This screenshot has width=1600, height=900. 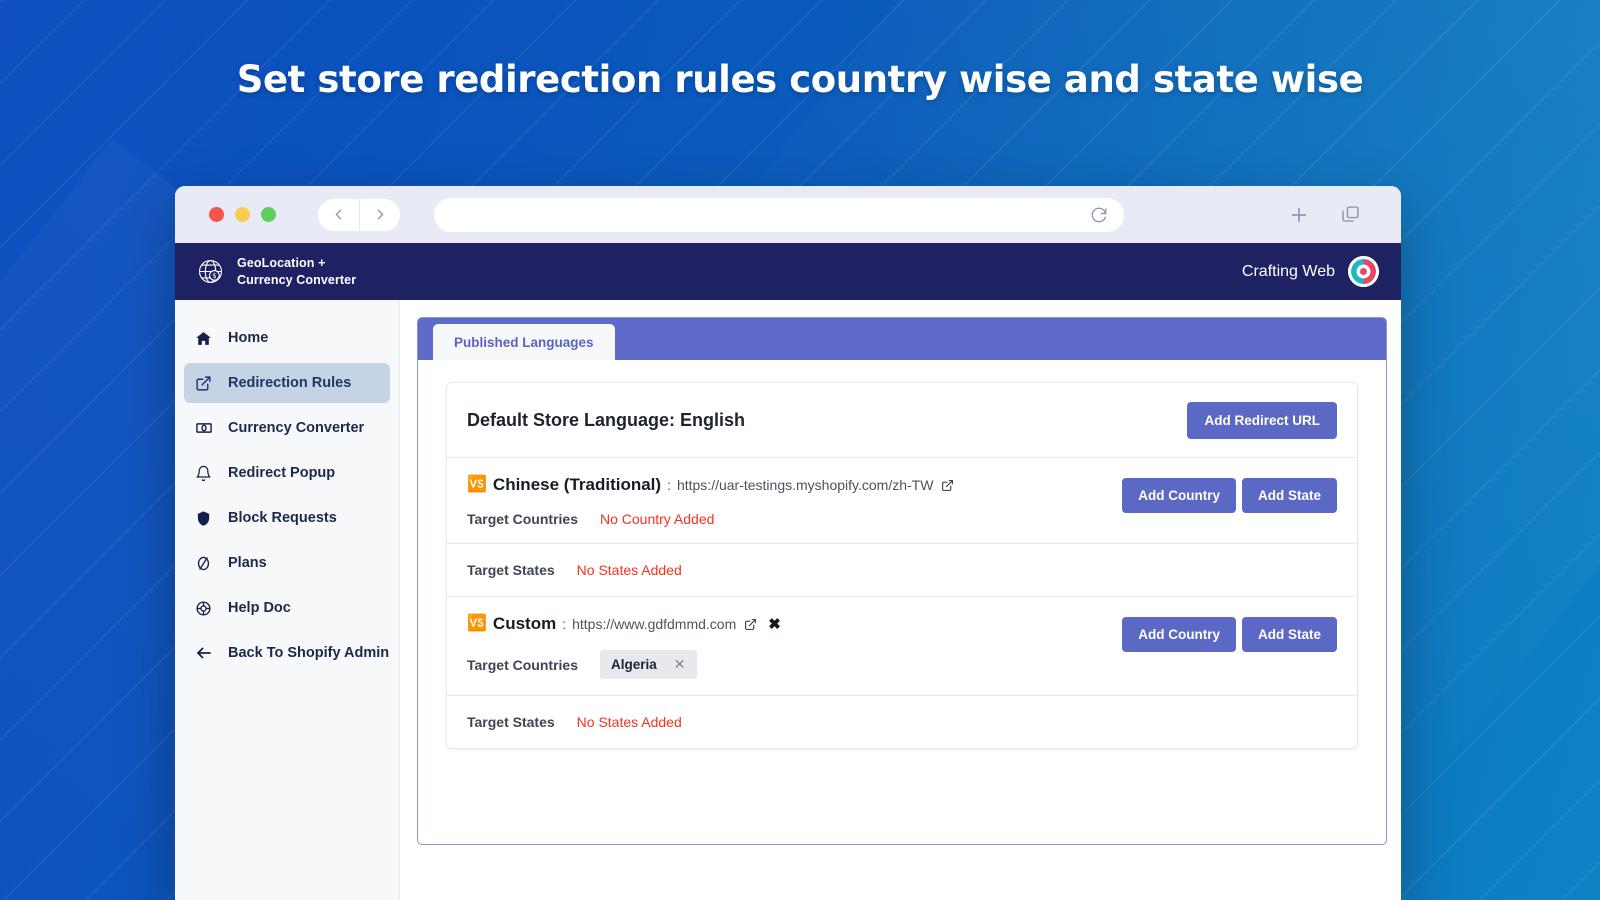 What do you see at coordinates (794, 519) in the screenshot?
I see `target-countries-line: Target Countries No Country Added` at bounding box center [794, 519].